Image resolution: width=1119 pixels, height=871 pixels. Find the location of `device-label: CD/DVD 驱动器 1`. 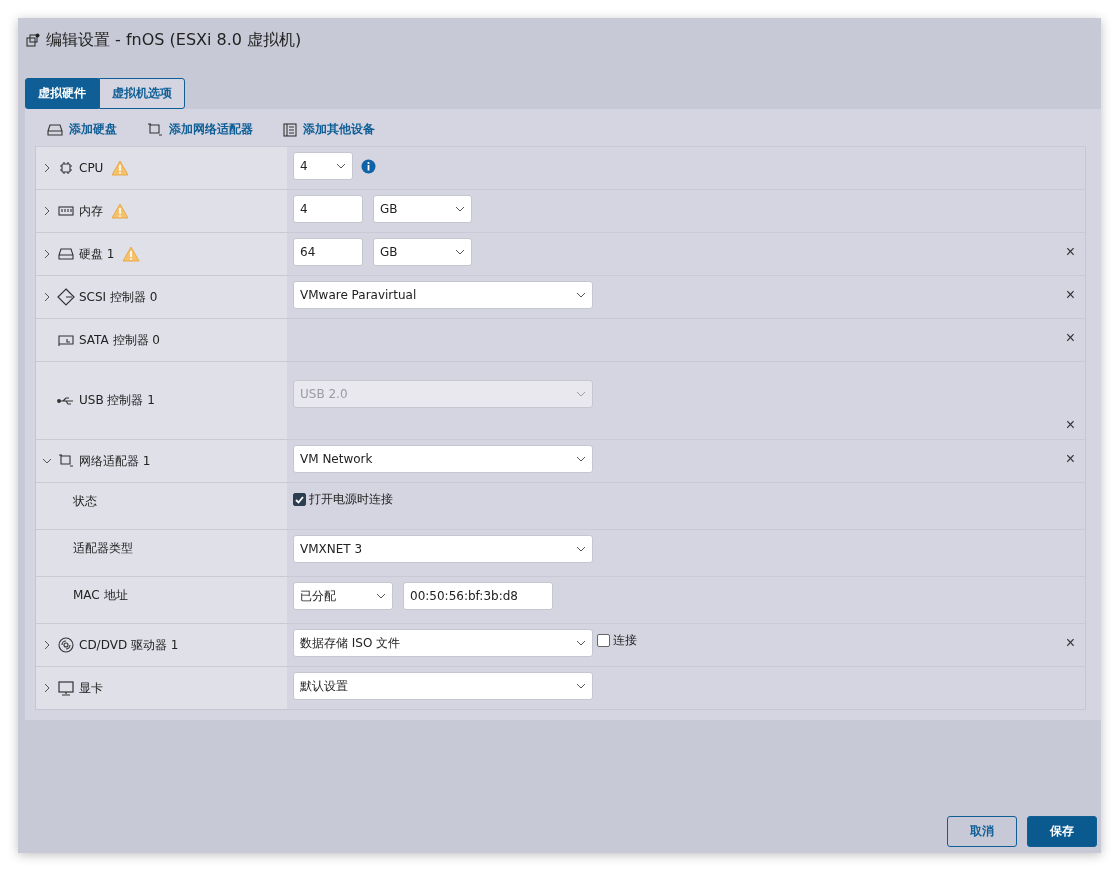

device-label: CD/DVD 驱动器 1 is located at coordinates (129, 645).